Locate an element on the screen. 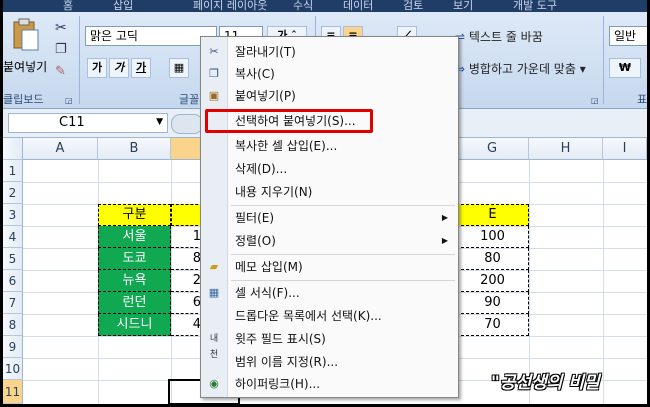 This screenshot has width=650, height=407. row-header: 1 is located at coordinates (13, 171).